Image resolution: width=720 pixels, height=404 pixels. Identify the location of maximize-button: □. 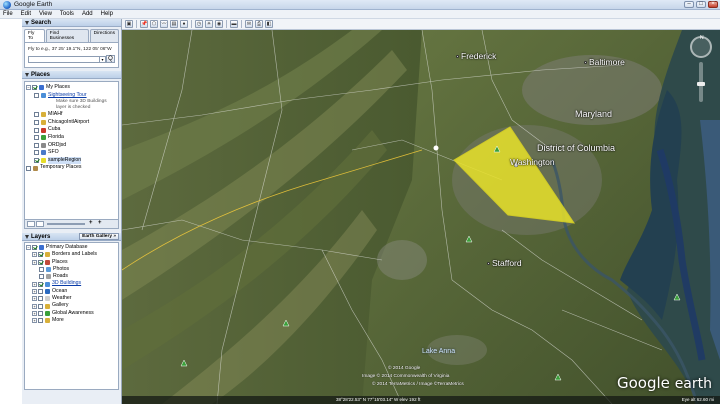
(701, 4).